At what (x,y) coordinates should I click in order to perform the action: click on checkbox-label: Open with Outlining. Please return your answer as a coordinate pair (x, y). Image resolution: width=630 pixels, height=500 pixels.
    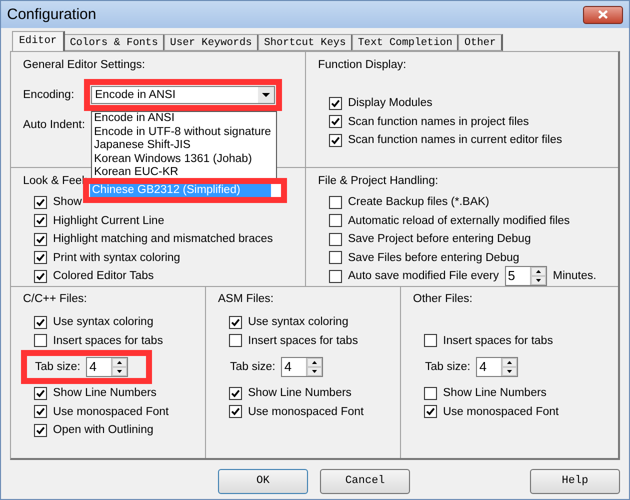
    Looking at the image, I should click on (103, 430).